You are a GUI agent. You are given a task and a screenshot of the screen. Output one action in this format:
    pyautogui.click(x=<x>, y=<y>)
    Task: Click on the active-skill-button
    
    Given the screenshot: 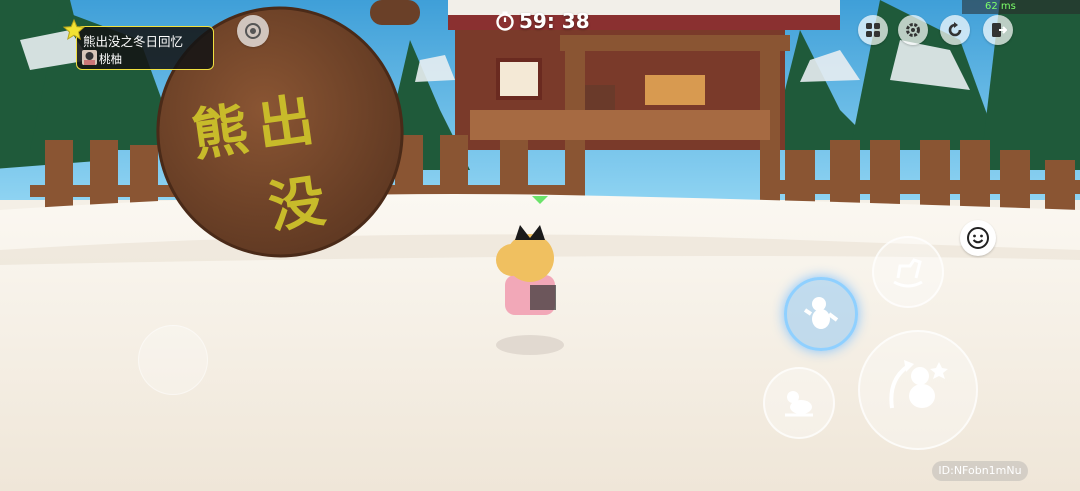 What is the action you would take?
    pyautogui.click(x=821, y=314)
    